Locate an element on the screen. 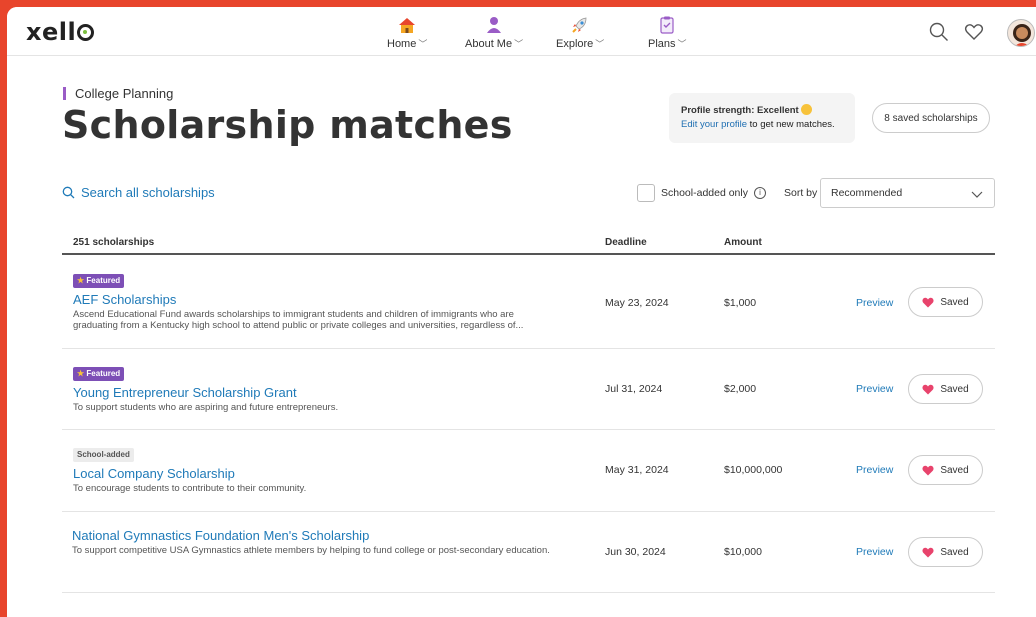 The height and width of the screenshot is (617, 1036). profile-edit-suffix: to get new matches. is located at coordinates (791, 124).